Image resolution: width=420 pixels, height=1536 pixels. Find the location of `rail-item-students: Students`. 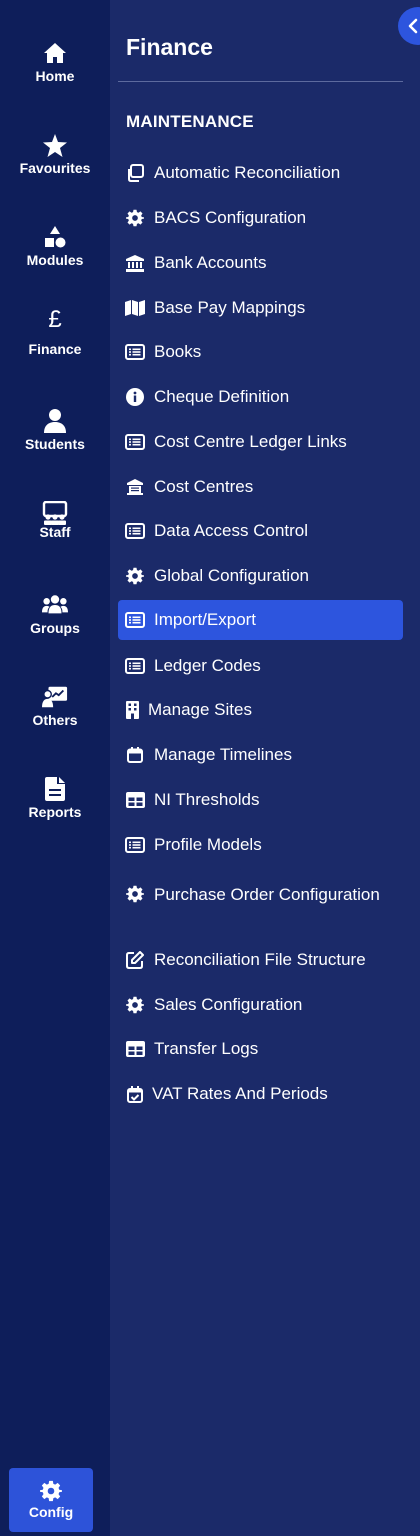

rail-item-students: Students is located at coordinates (55, 448).